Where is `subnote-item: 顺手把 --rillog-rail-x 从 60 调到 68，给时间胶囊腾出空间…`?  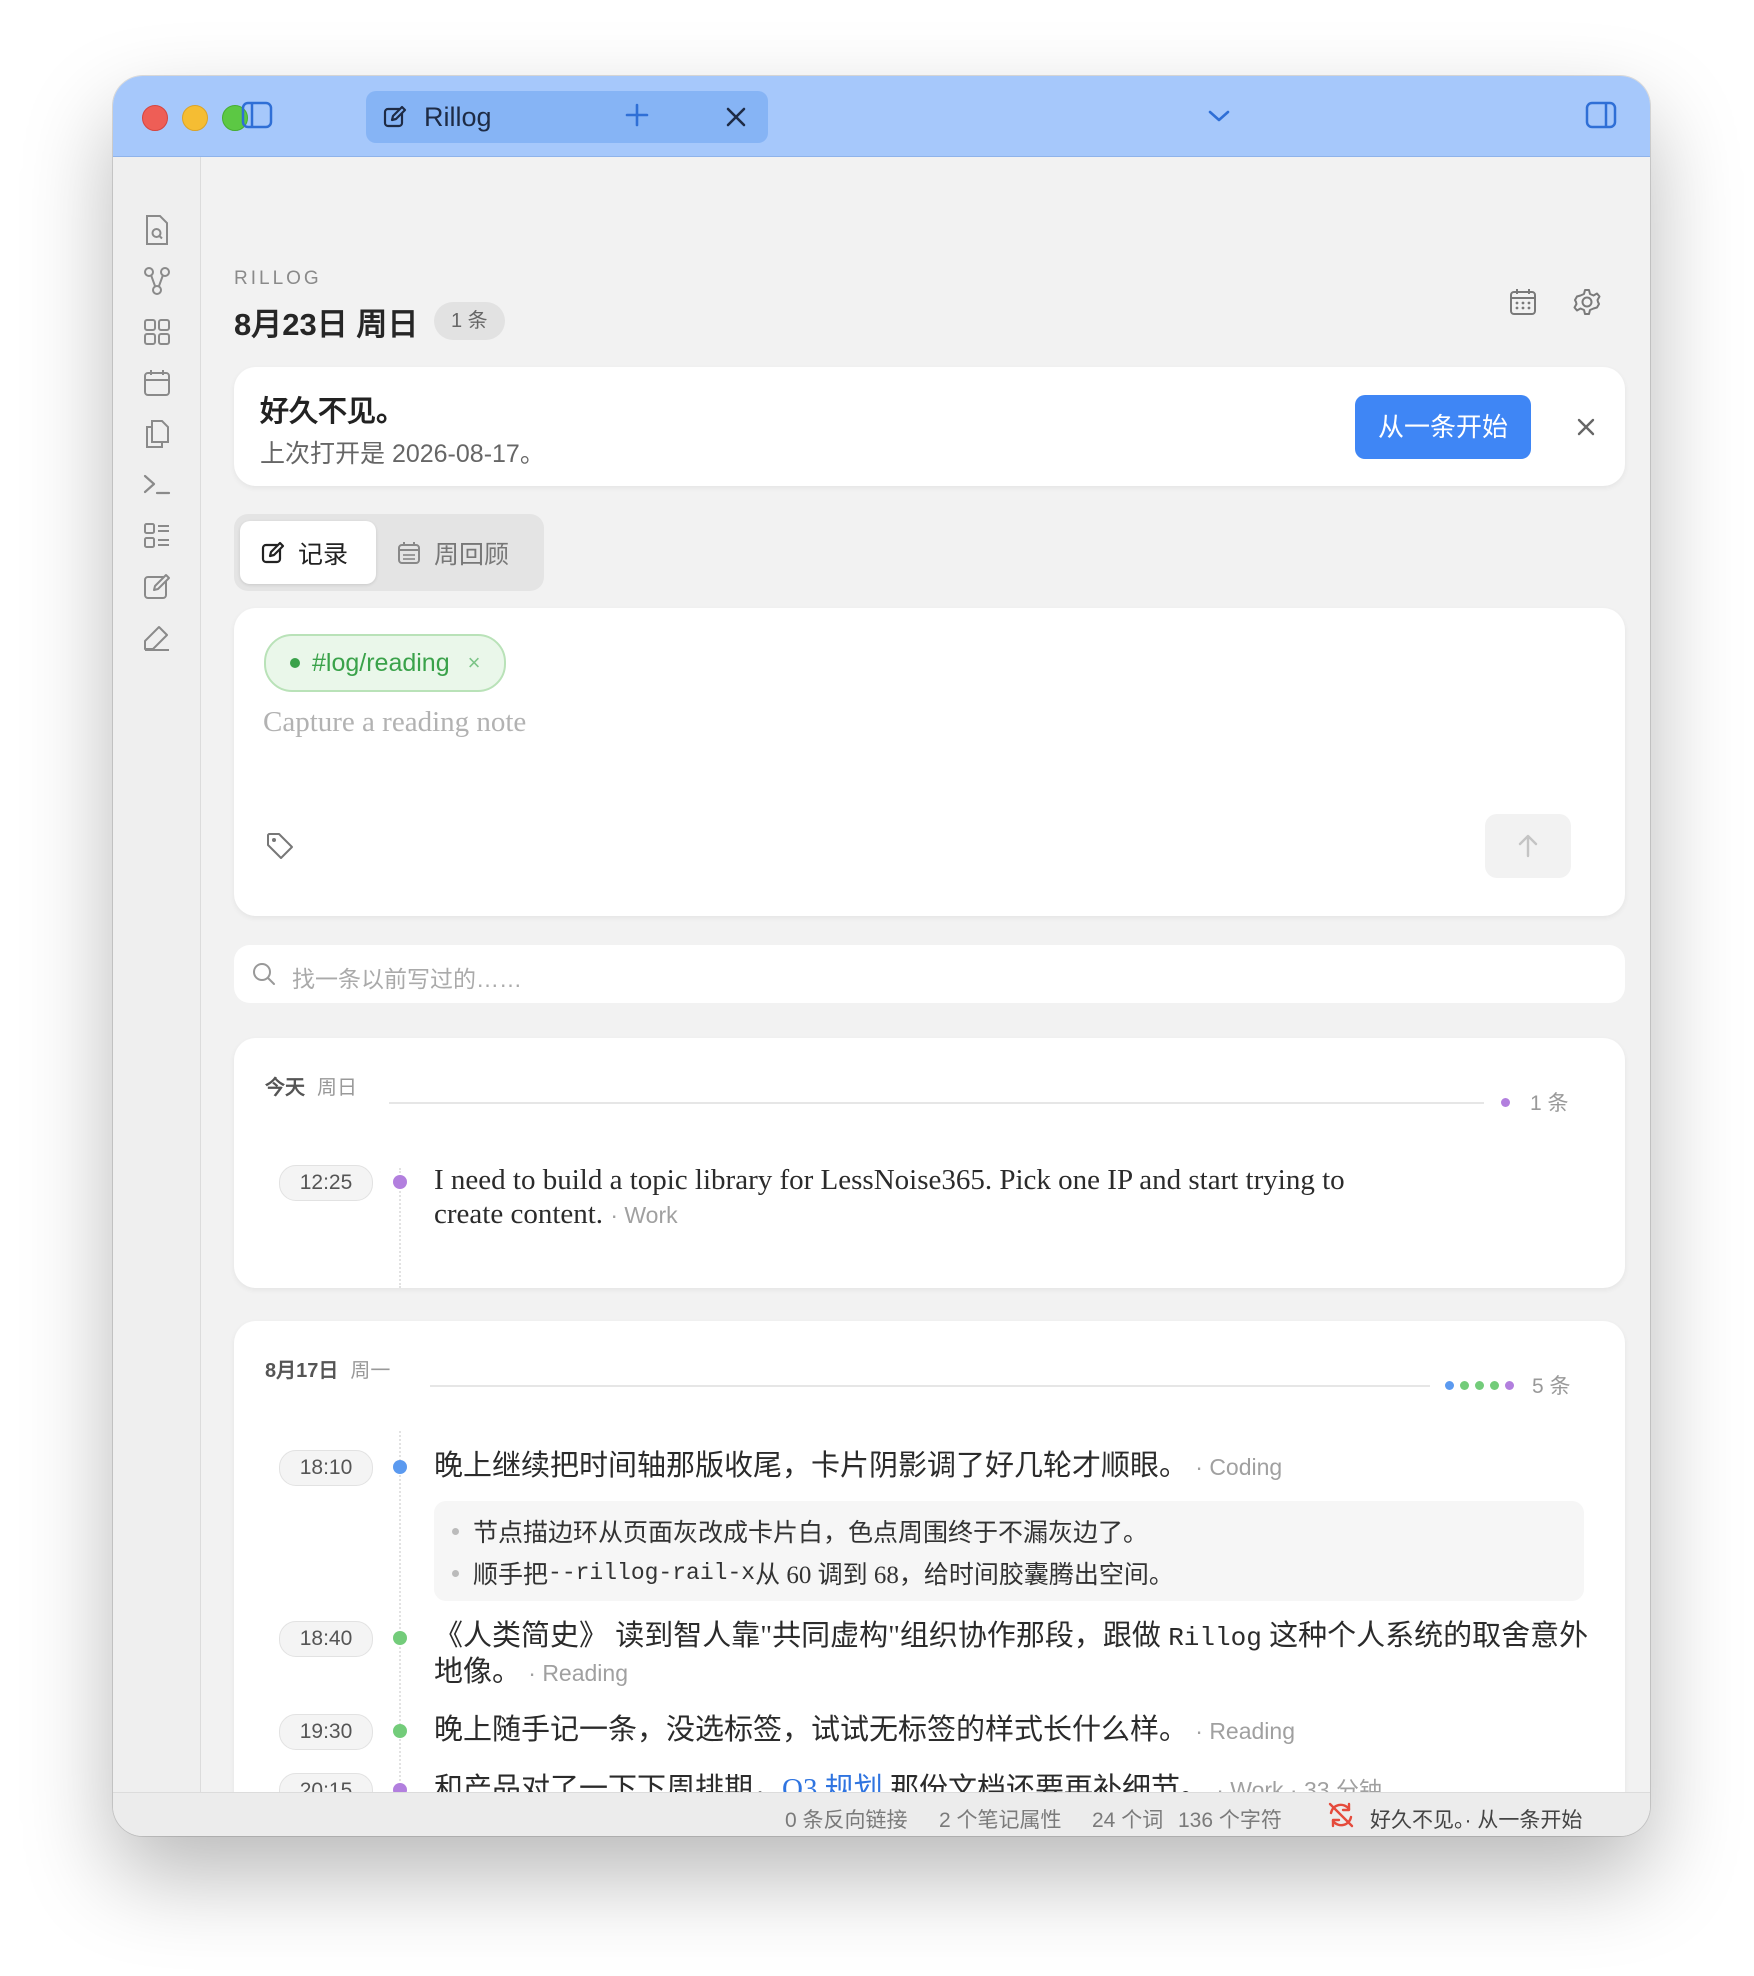
subnote-item: 顺手把 --rillog-rail-x 从 60 调到 68，给时间胶囊腾出空间… is located at coordinates (813, 1573).